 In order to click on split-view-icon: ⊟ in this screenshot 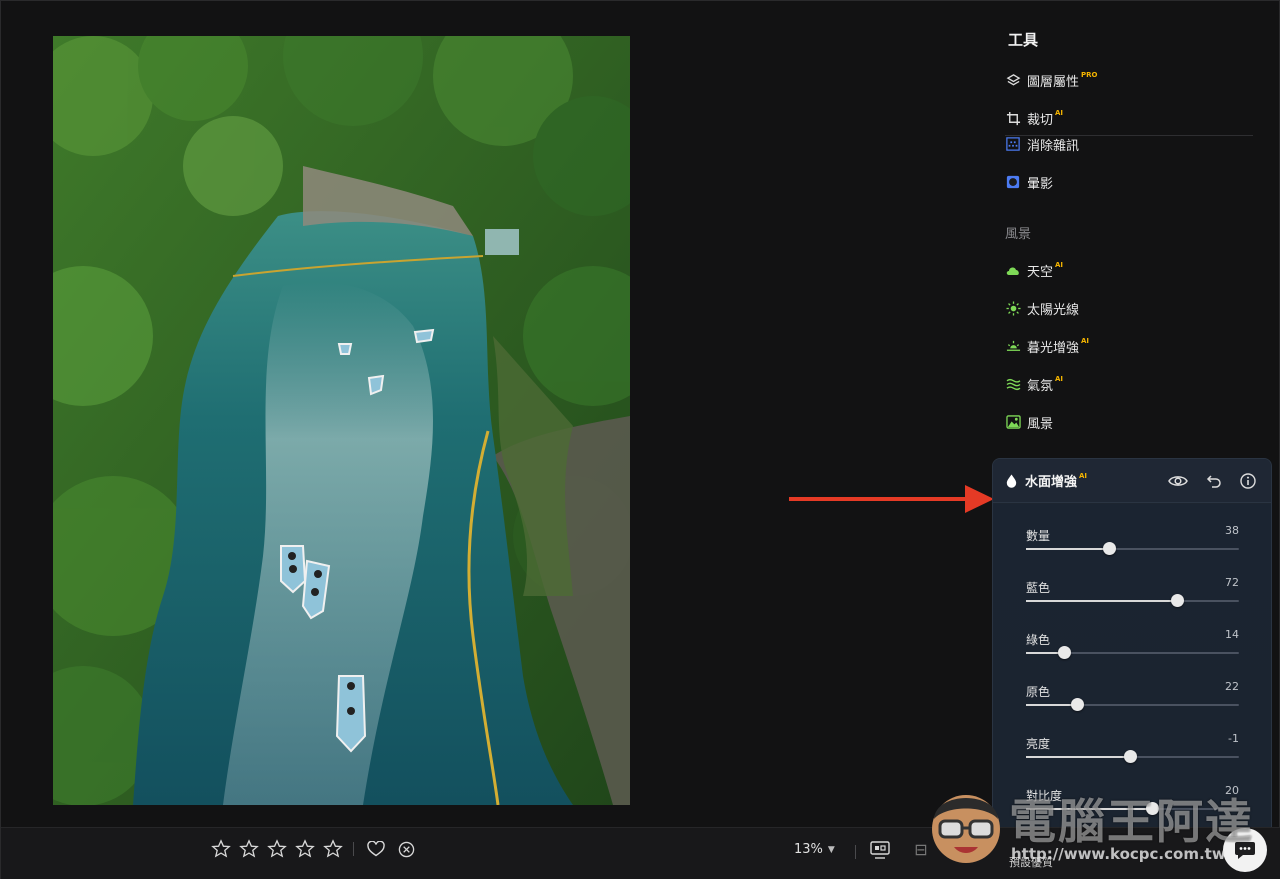, I will do `click(921, 850)`.